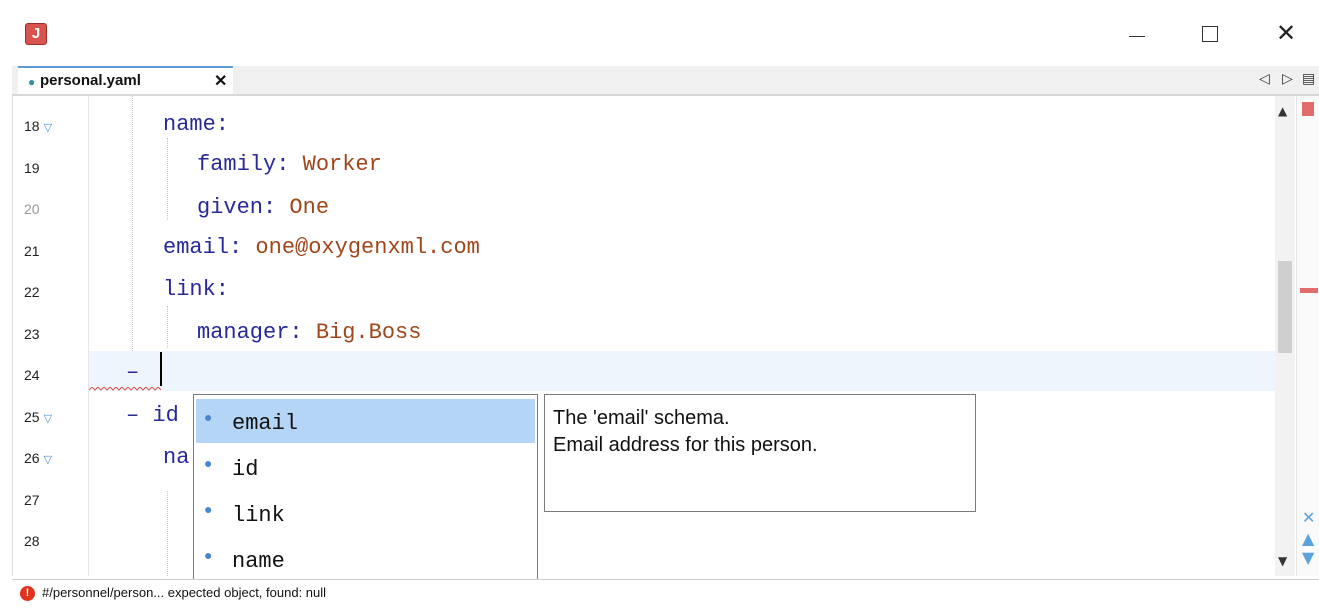 This screenshot has height=608, width=1319. What do you see at coordinates (36, 34) in the screenshot?
I see `app-icon: J` at bounding box center [36, 34].